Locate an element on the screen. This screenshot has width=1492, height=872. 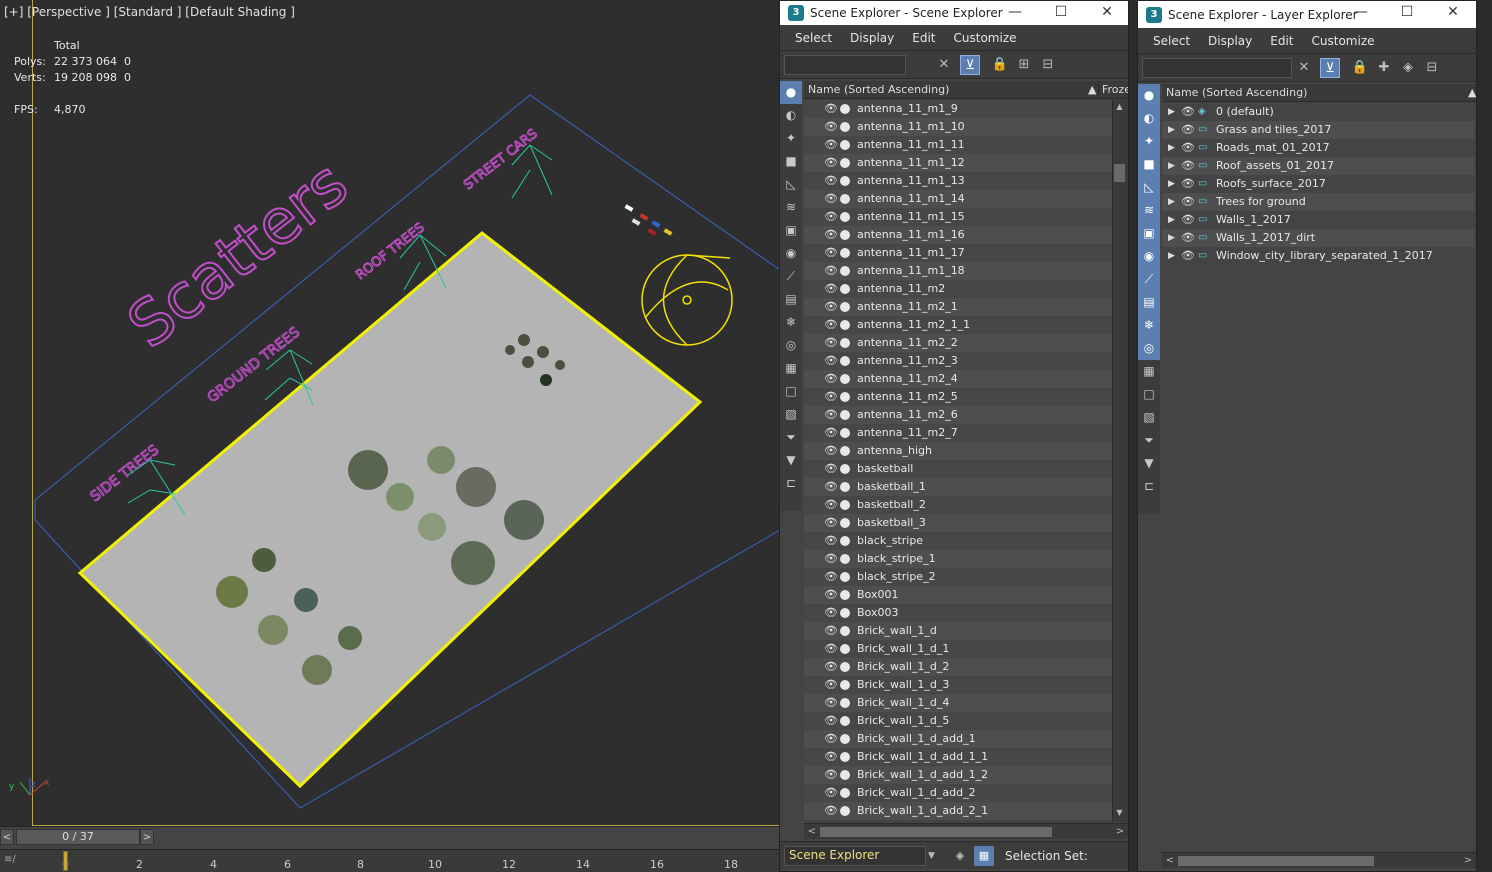
list-item: 👁 antenna_11_m2_4 is located at coordinates (958, 379).